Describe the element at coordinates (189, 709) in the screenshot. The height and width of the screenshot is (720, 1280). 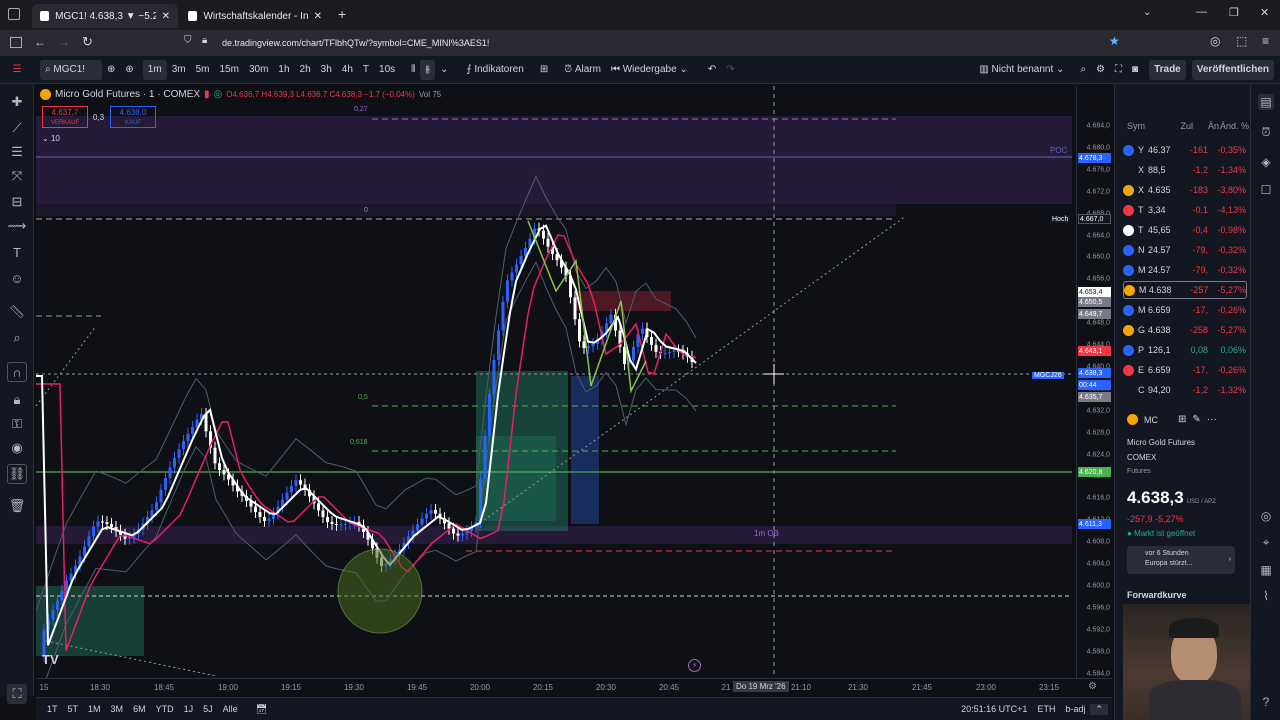
I see `range-1j: 1J` at that location.